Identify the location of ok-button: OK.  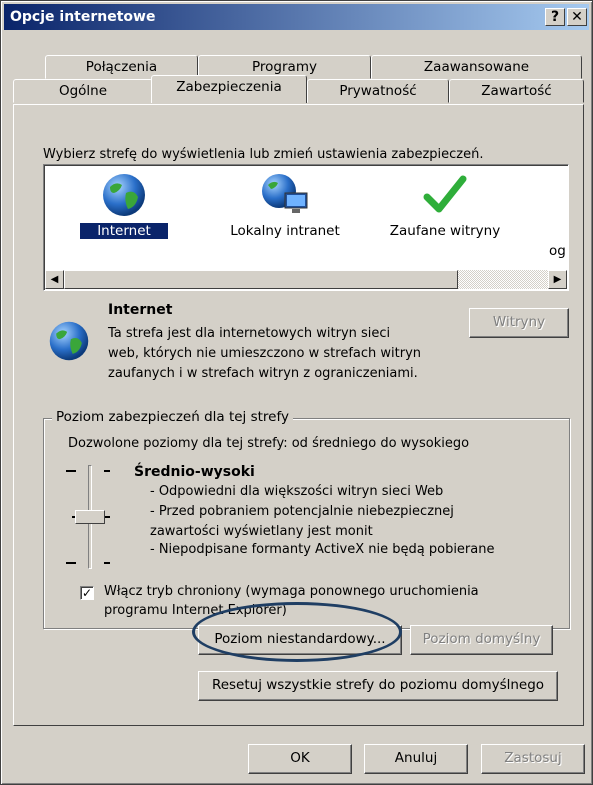
(300, 759).